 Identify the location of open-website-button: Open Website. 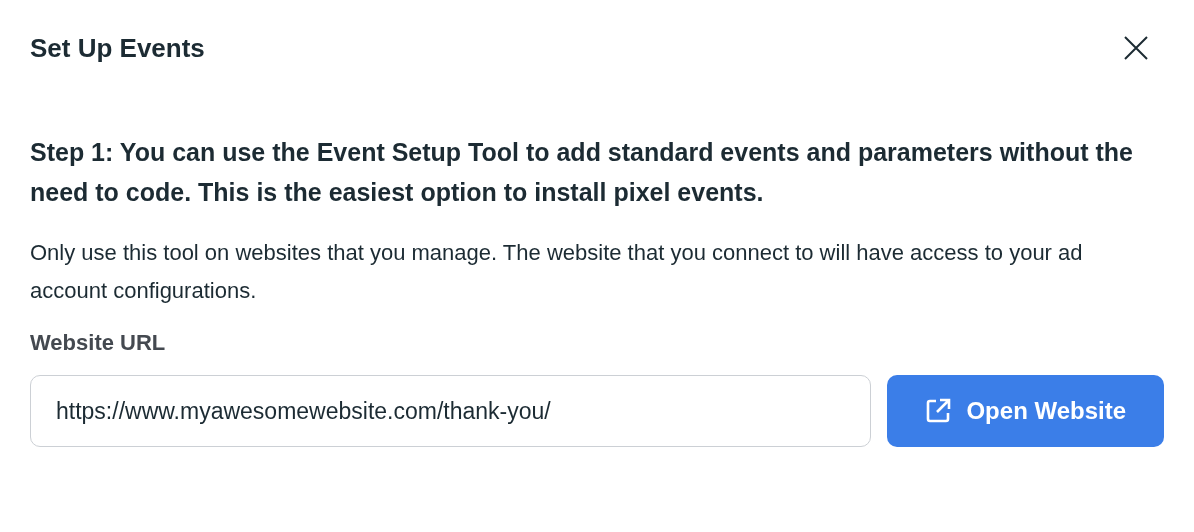
(1025, 411).